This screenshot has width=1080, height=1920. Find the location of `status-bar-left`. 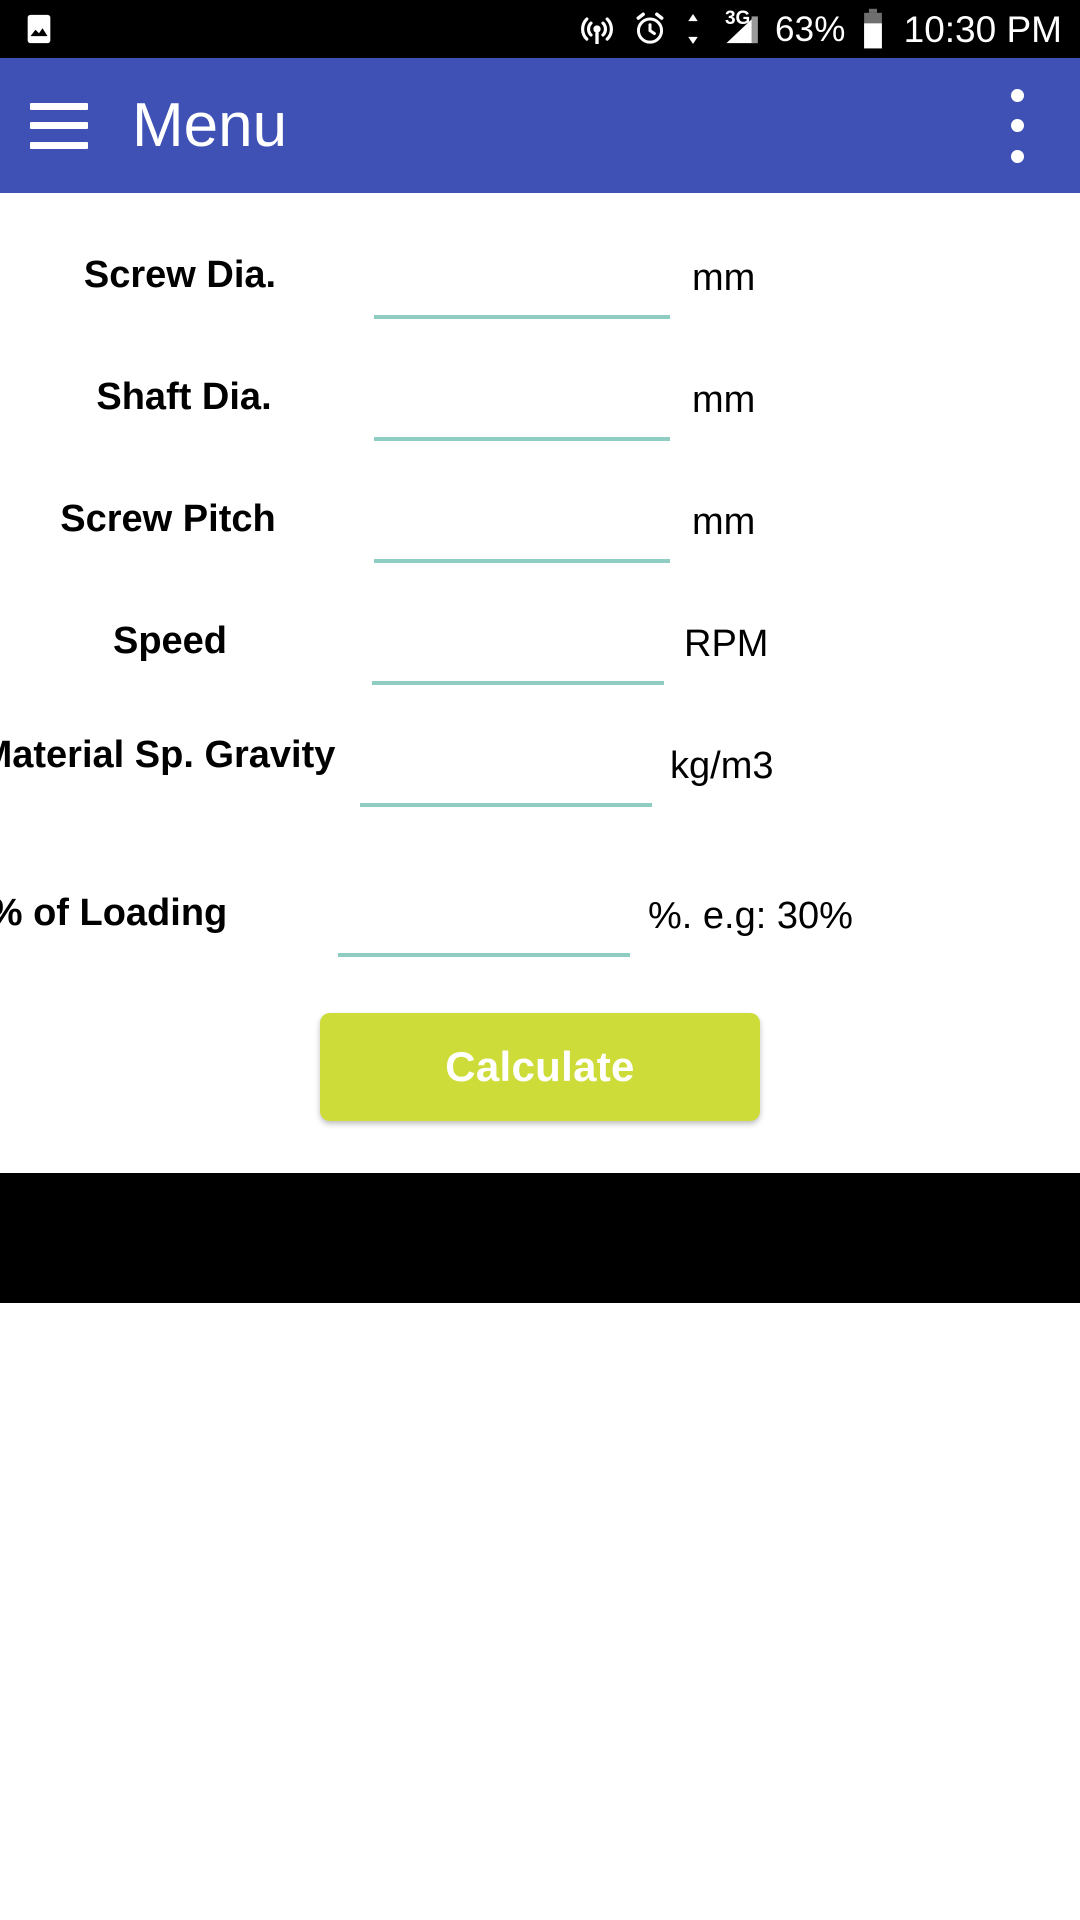

status-bar-left is located at coordinates (39, 29).